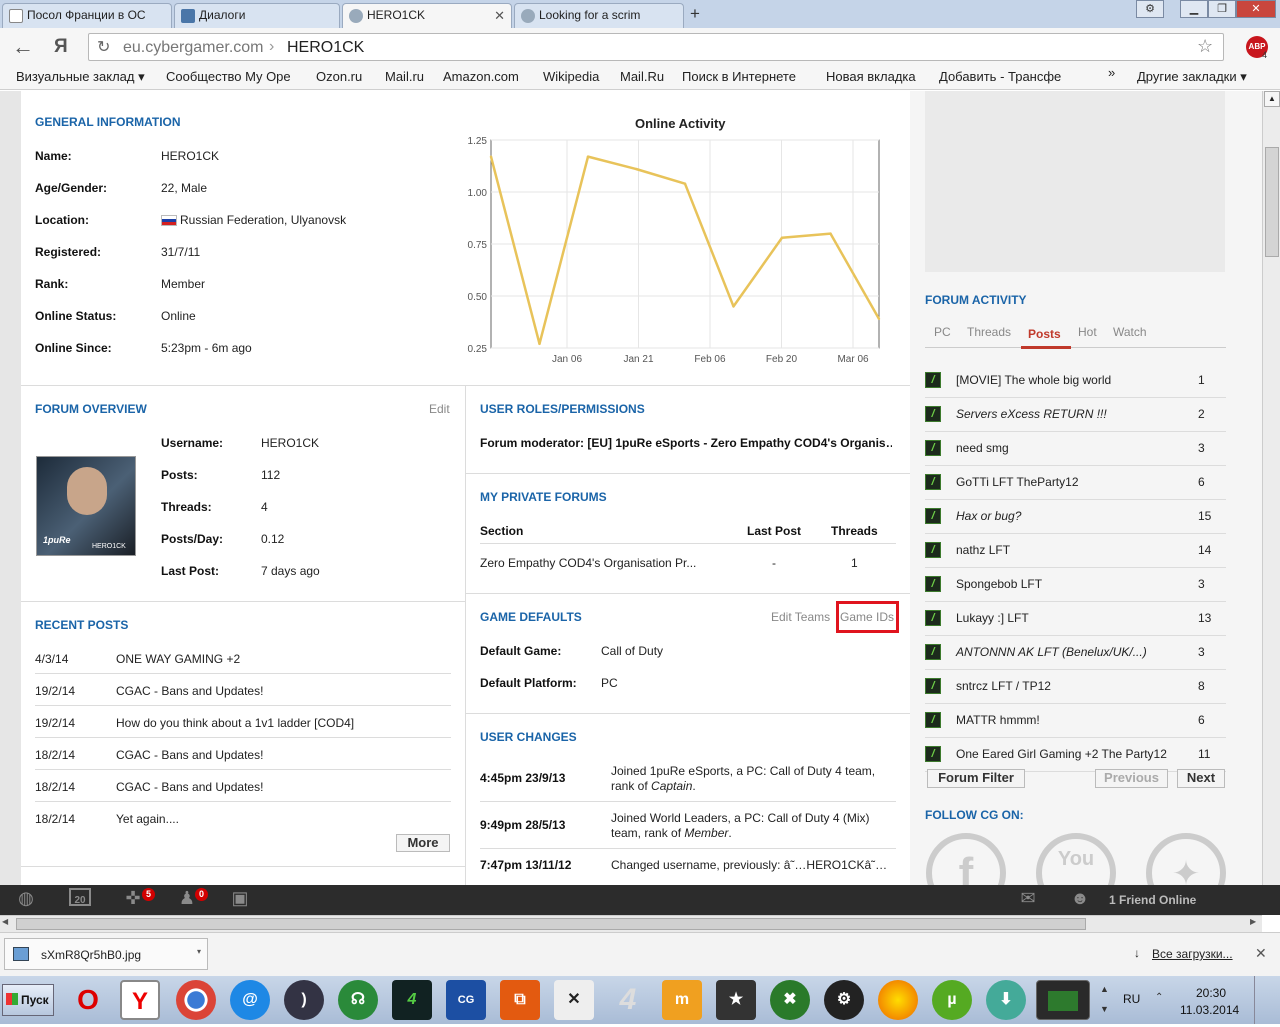 Image resolution: width=1280 pixels, height=1027 pixels. Describe the element at coordinates (1131, 999) in the screenshot. I see `language-indicator: RU` at that location.